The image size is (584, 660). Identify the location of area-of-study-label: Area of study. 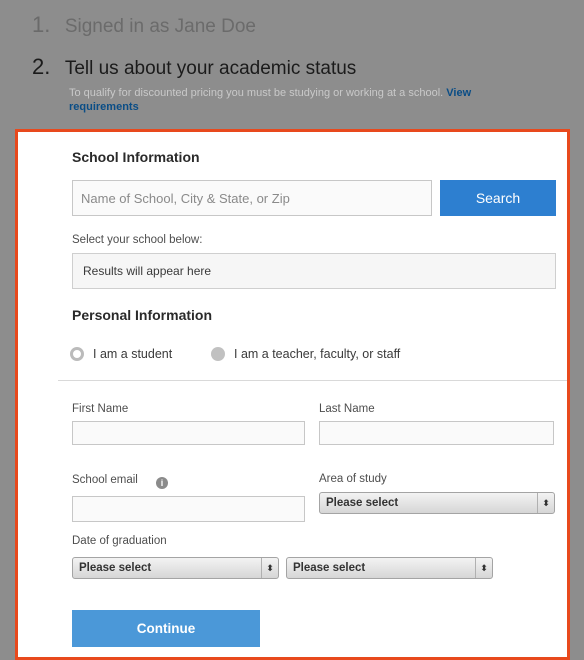
(353, 479).